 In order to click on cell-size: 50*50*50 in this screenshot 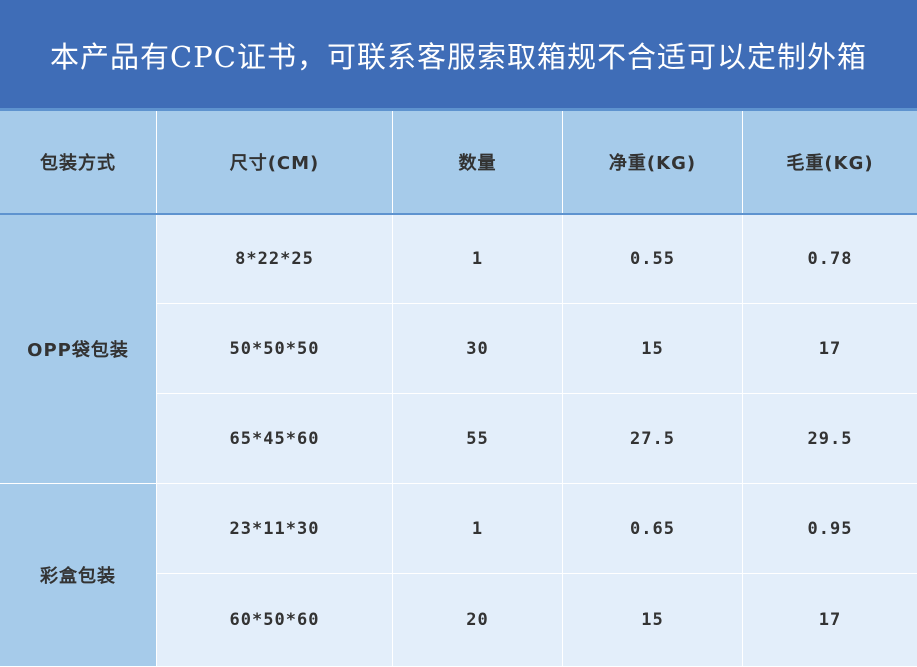, I will do `click(275, 349)`.